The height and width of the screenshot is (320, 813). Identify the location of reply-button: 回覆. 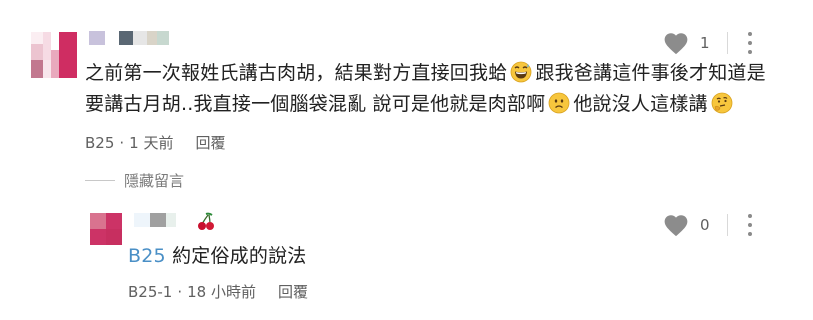
(210, 143).